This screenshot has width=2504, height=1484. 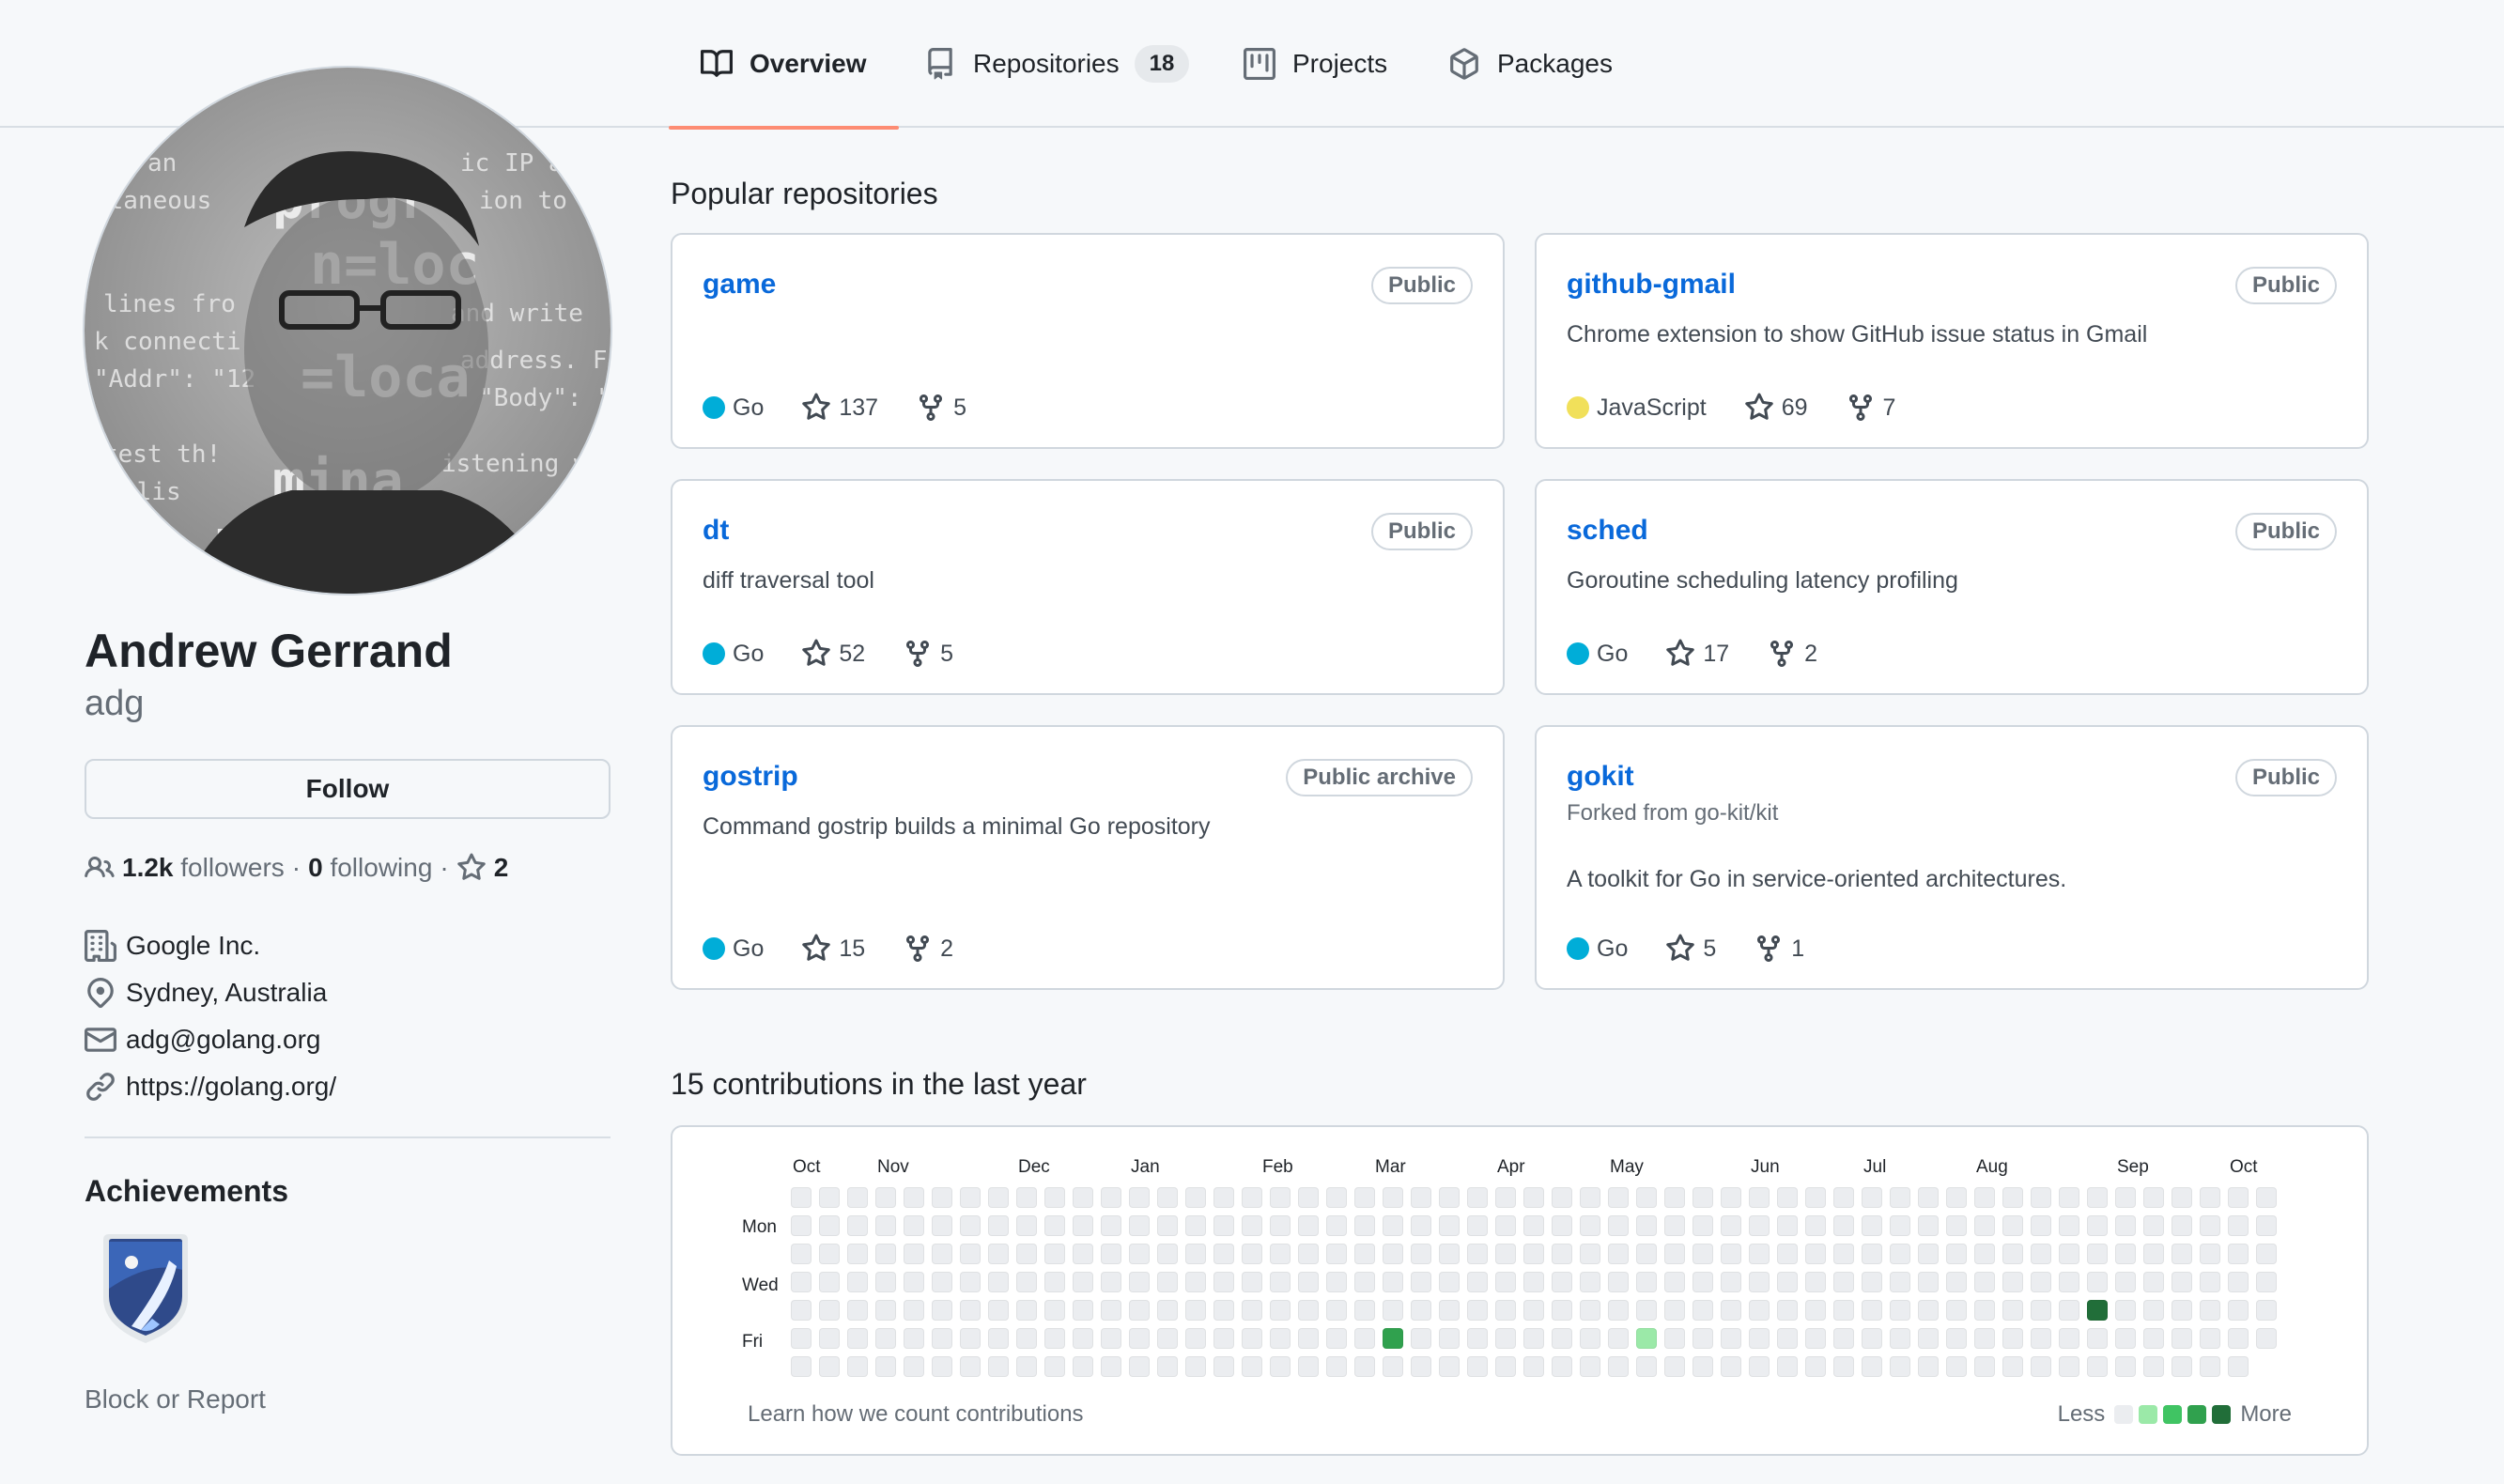 What do you see at coordinates (839, 408) in the screenshot?
I see `repo-stars-link: 137` at bounding box center [839, 408].